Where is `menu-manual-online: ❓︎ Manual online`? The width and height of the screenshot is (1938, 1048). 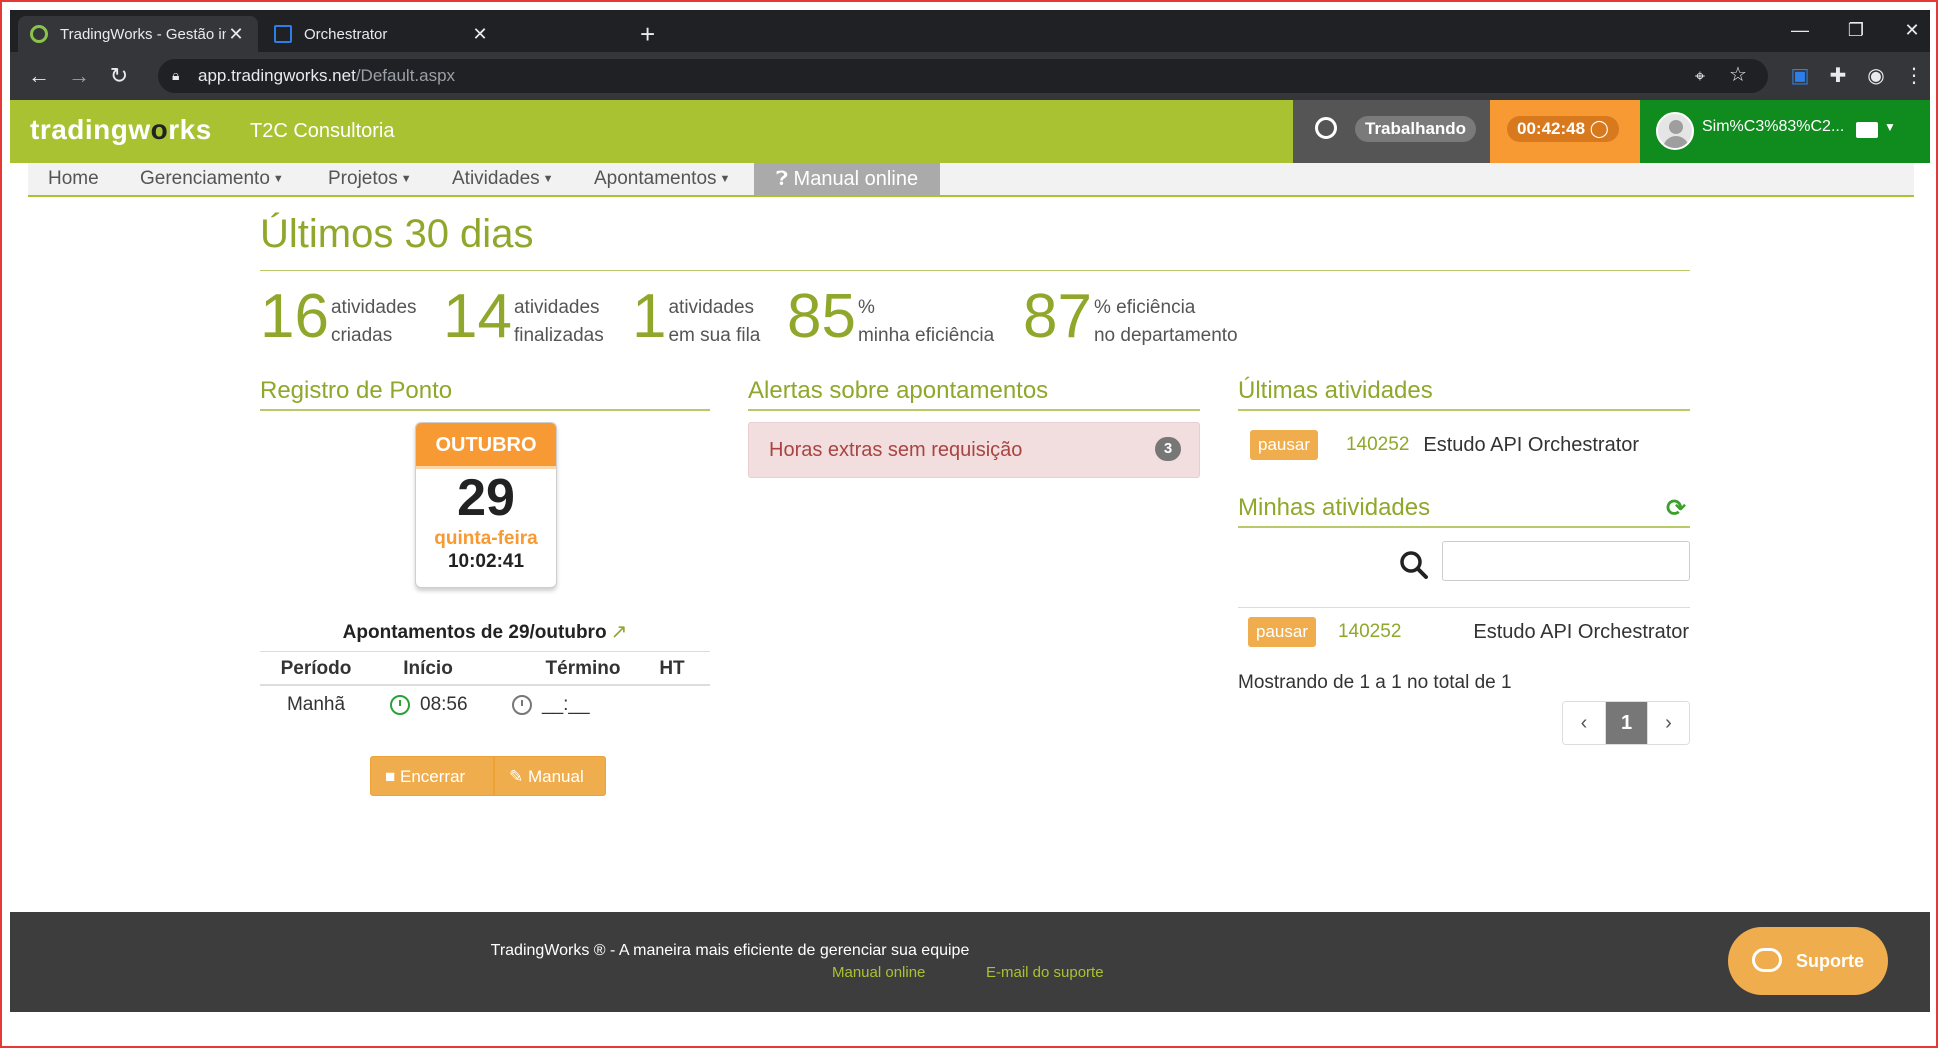 menu-manual-online: ❓︎ Manual online is located at coordinates (847, 179).